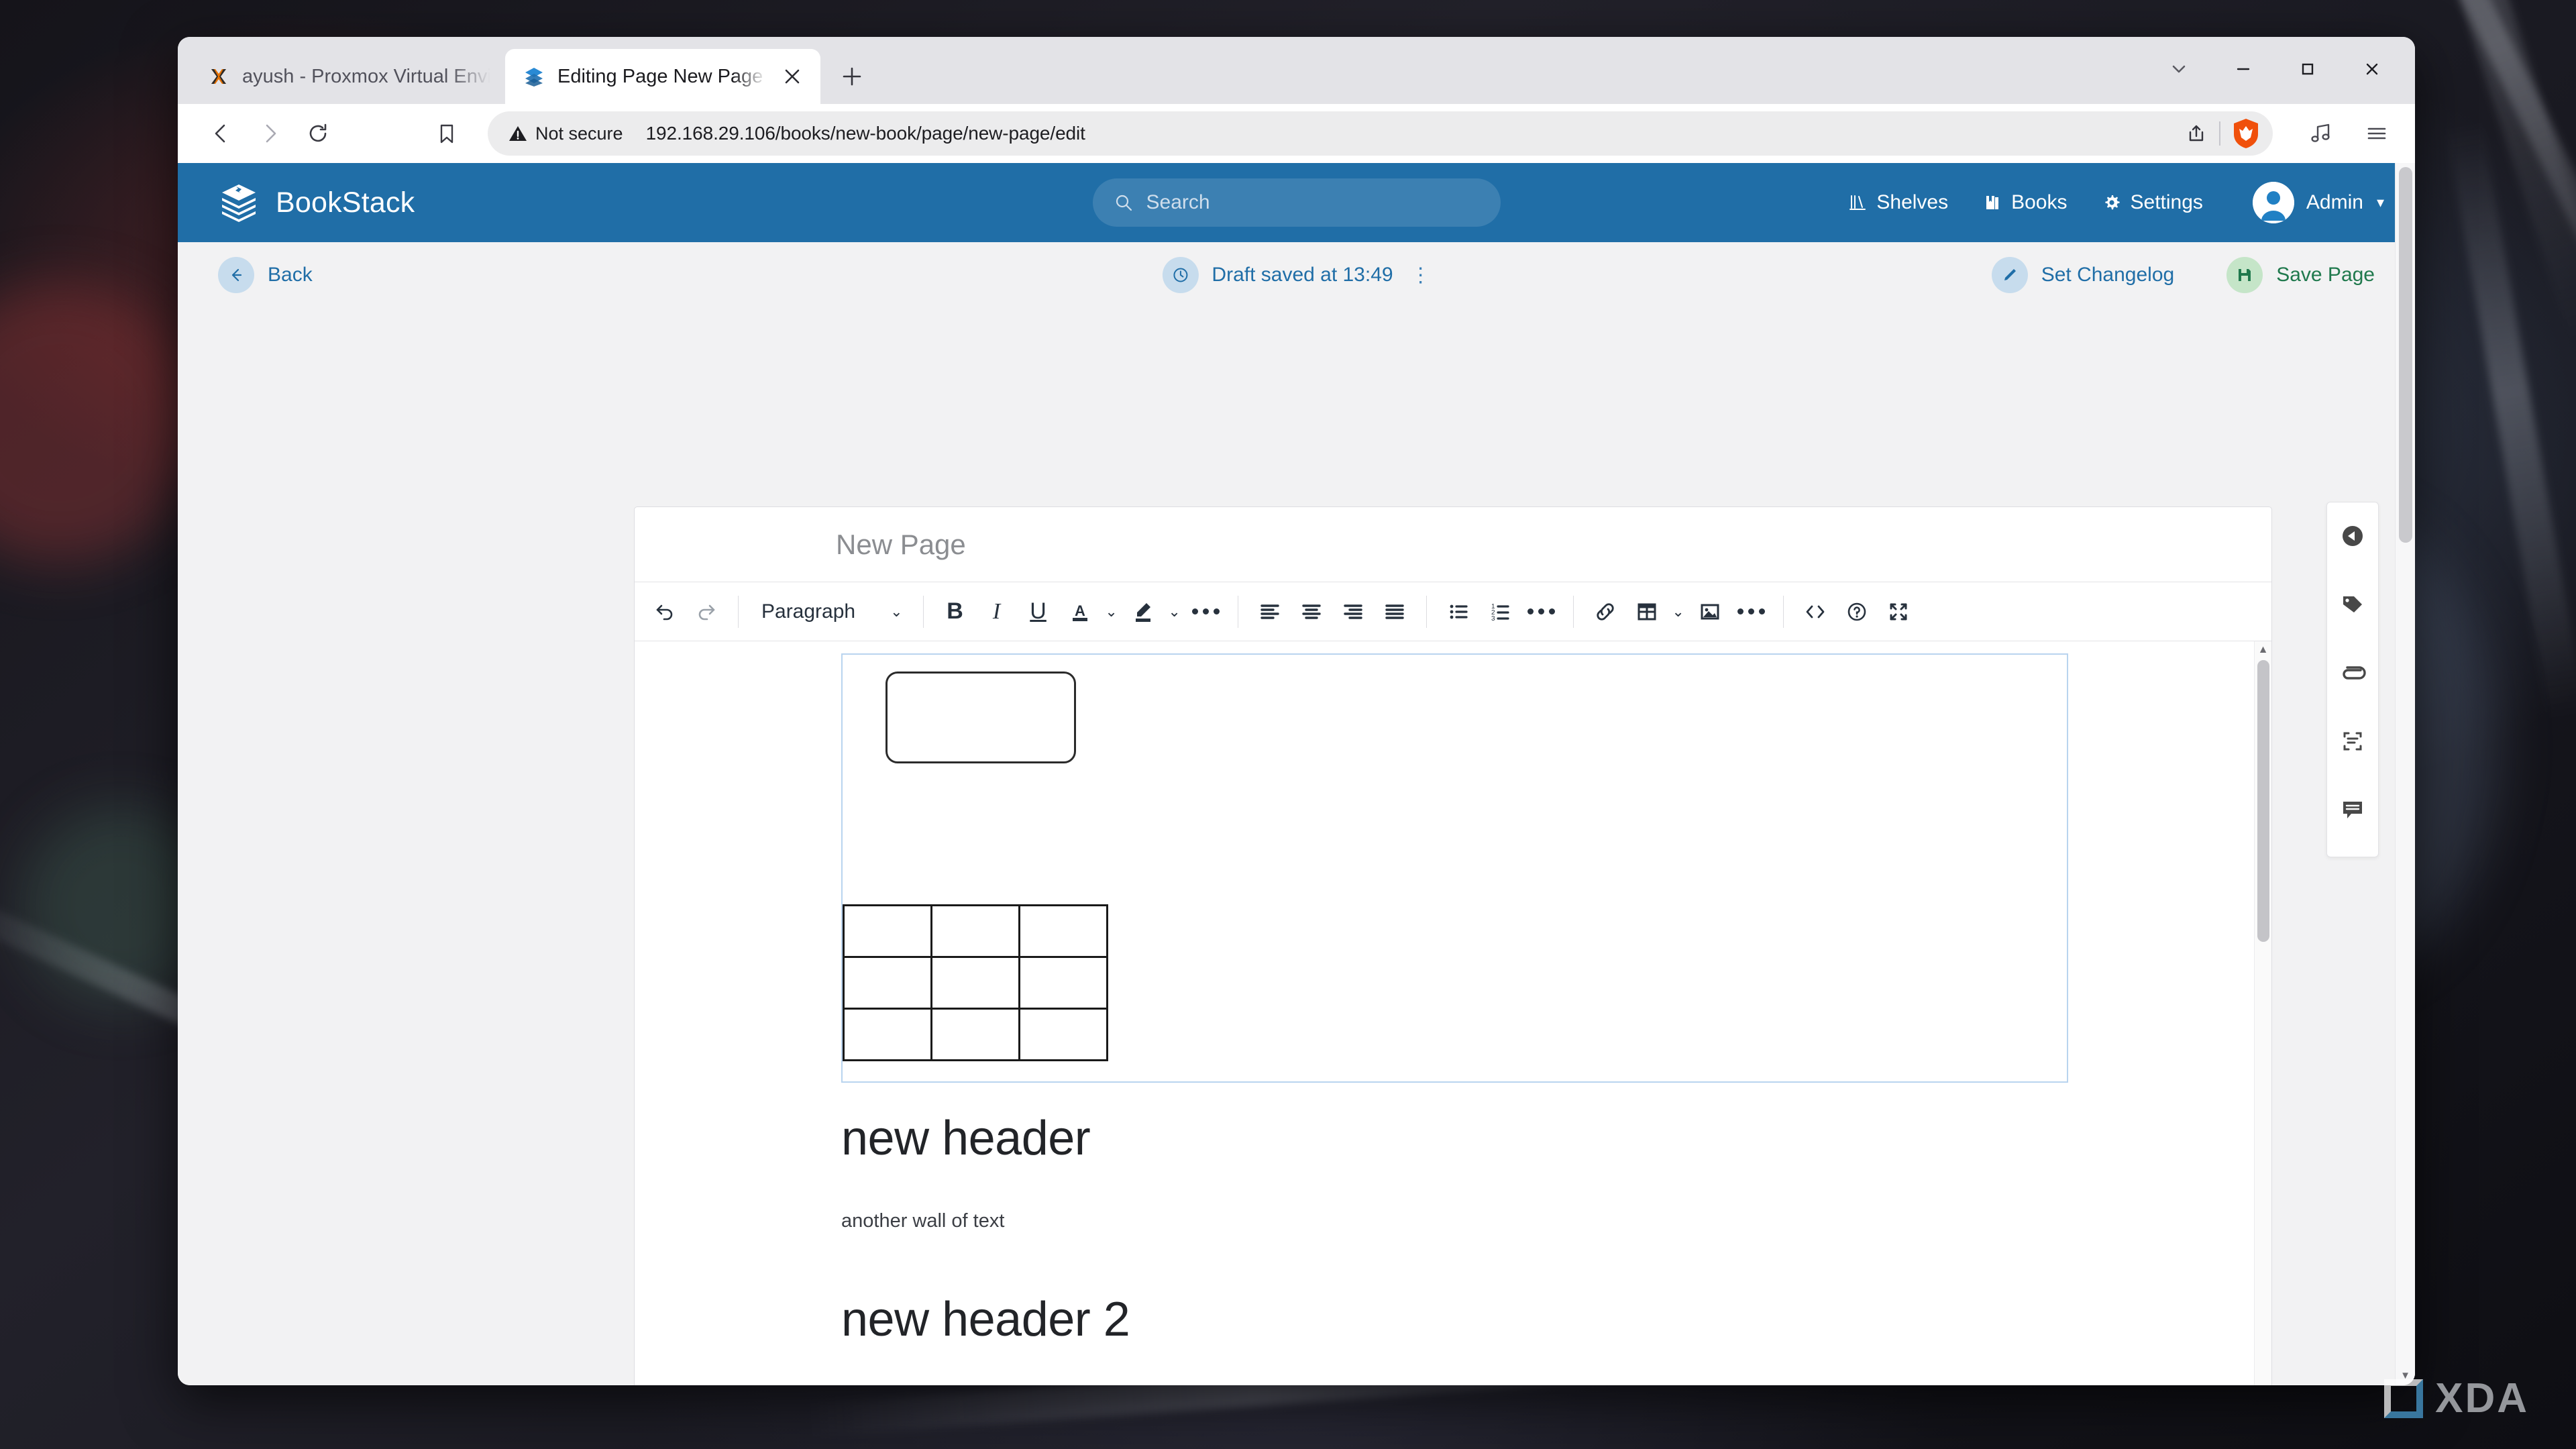 The width and height of the screenshot is (2576, 1449). Describe the element at coordinates (1296, 275) in the screenshot. I see `draft-status: Draft saved at 13:49 ⋮` at that location.